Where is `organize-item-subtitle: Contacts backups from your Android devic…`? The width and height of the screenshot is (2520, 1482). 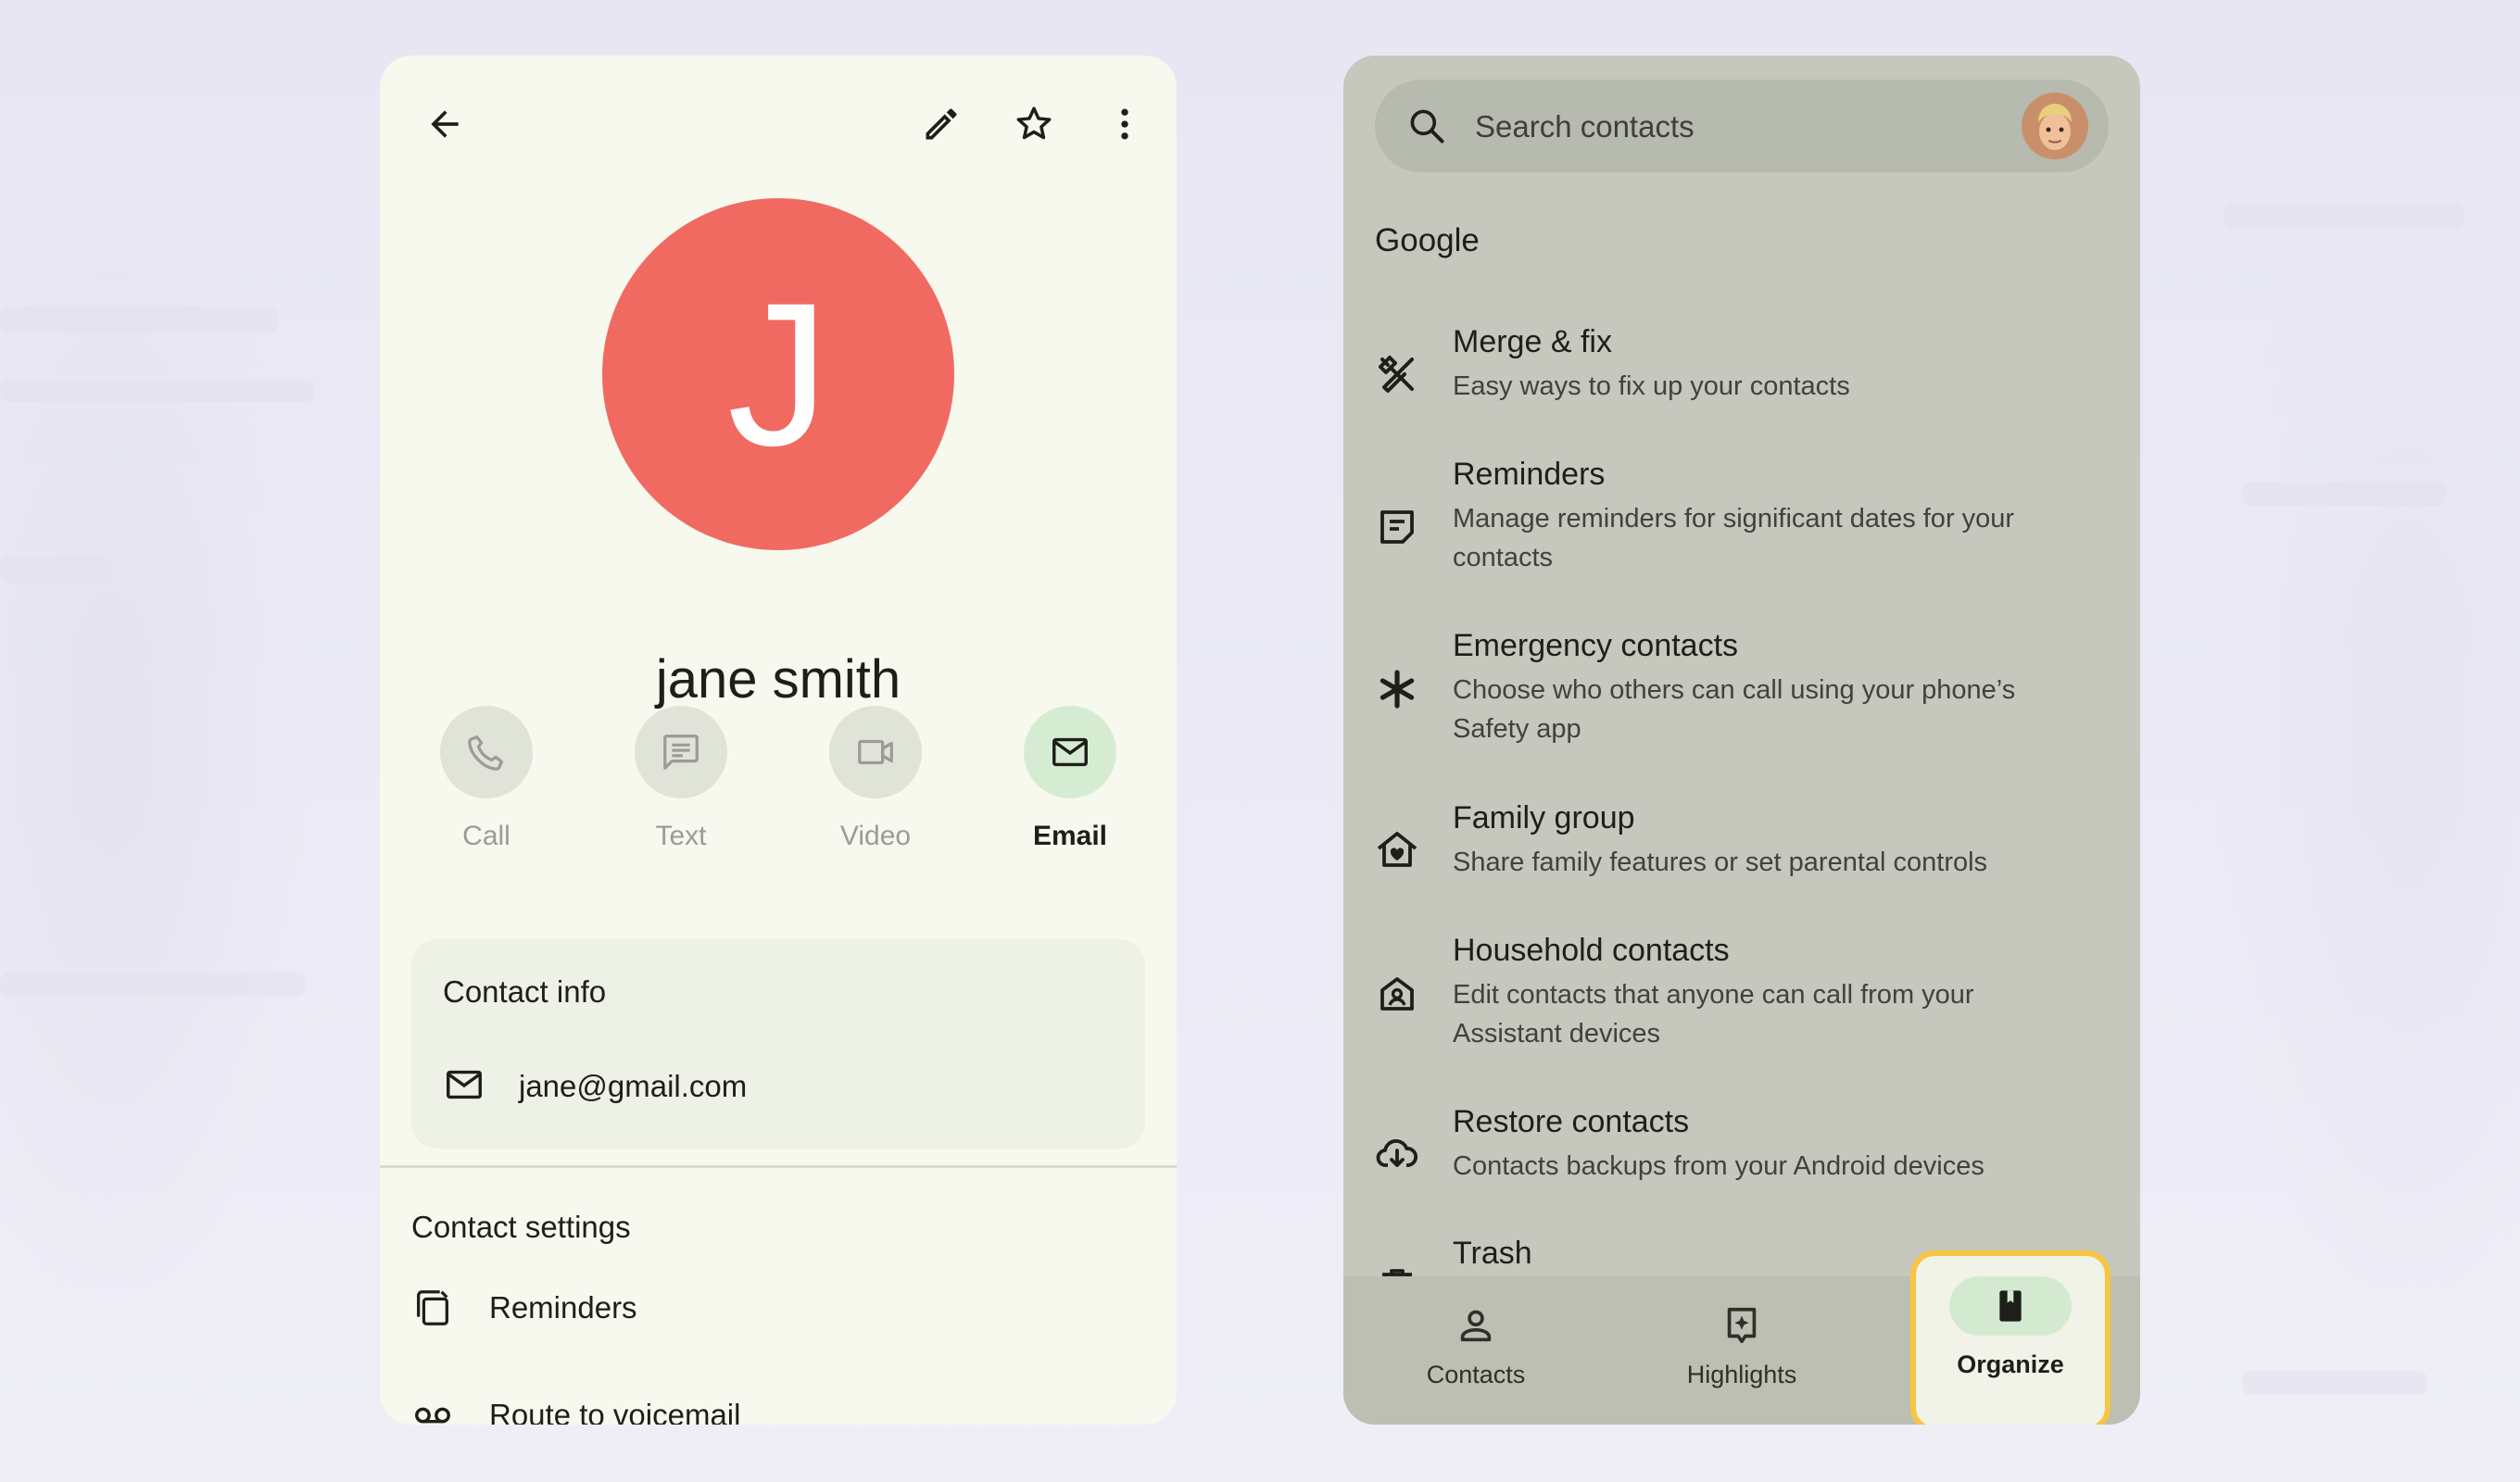
organize-item-subtitle: Contacts backups from your Android devic… is located at coordinates (1718, 1166).